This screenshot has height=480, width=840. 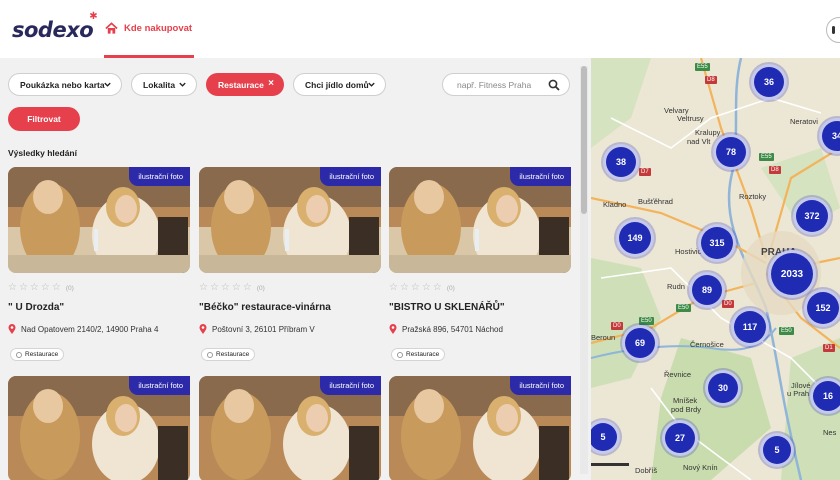 I want to click on map-cluster-marker: 69, so click(x=640, y=343).